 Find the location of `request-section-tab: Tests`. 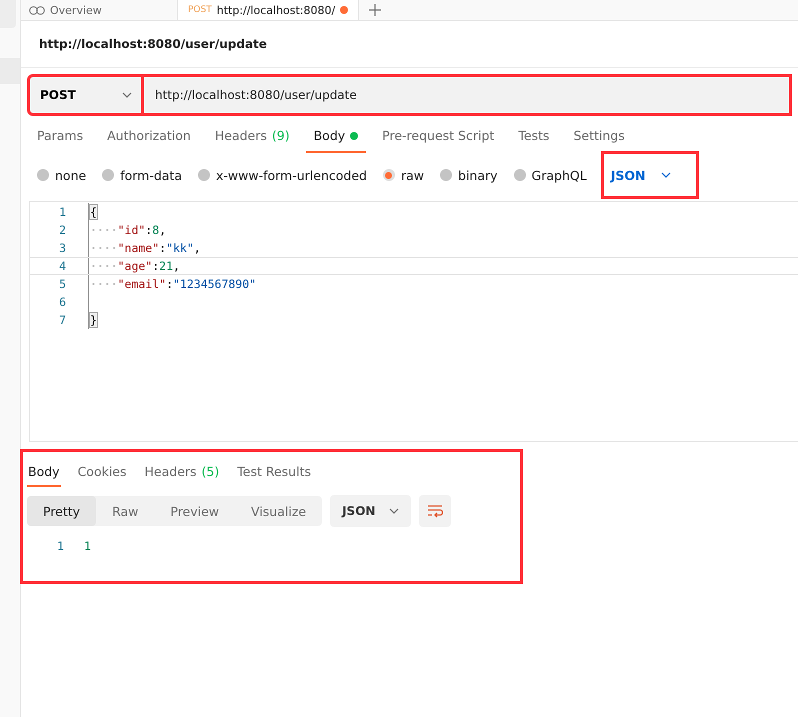

request-section-tab: Tests is located at coordinates (534, 136).